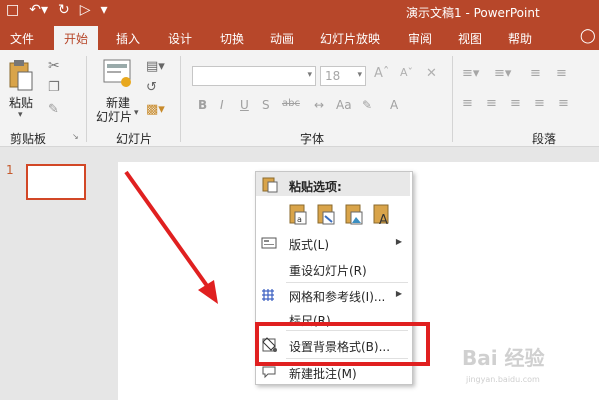 This screenshot has width=599, height=400. Describe the element at coordinates (467, 103) in the screenshot. I see `align-left-icon: ≡` at that location.